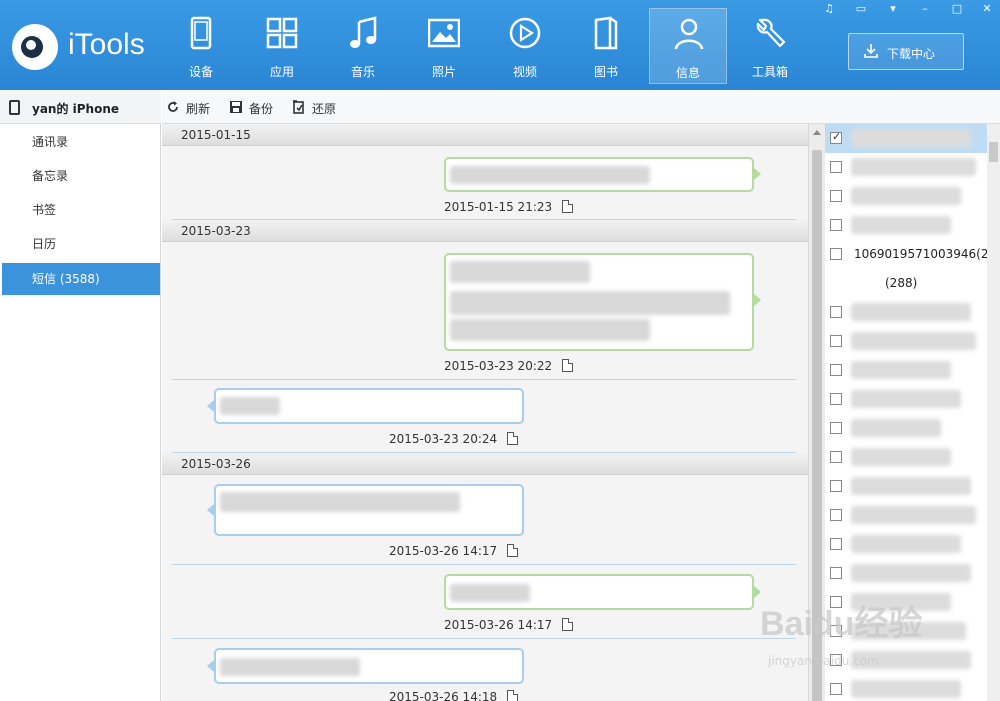 The image size is (1000, 701). Describe the element at coordinates (443, 439) in the screenshot. I see `message-timestamp: 2015-03-23 20:24` at that location.